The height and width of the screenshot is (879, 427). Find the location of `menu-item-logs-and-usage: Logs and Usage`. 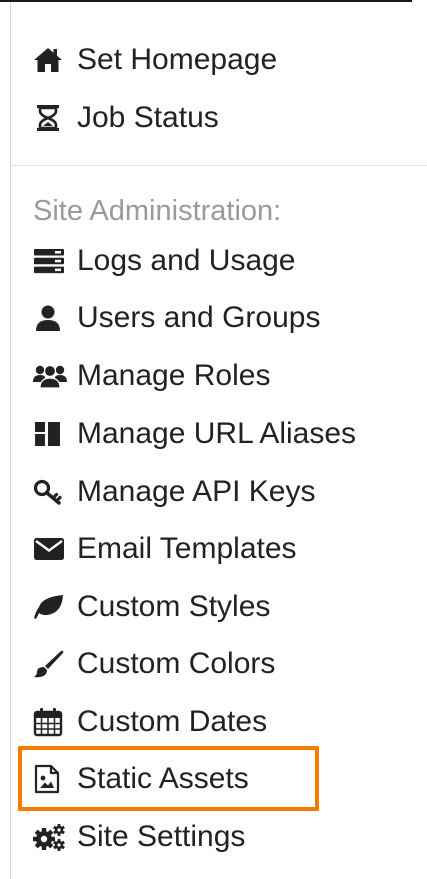

menu-item-logs-and-usage: Logs and Usage is located at coordinates (164, 261).